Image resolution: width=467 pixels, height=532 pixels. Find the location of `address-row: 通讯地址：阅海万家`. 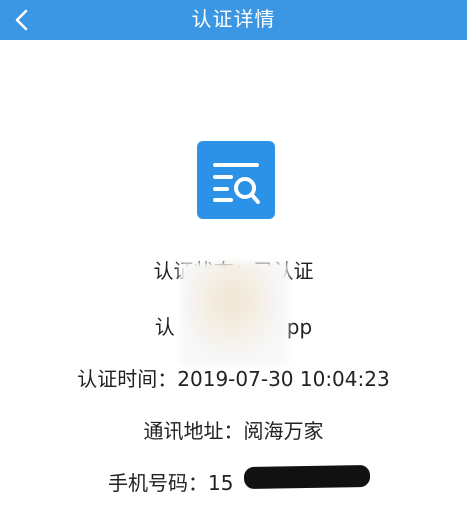

address-row: 通讯地址：阅海万家 is located at coordinates (233, 429).